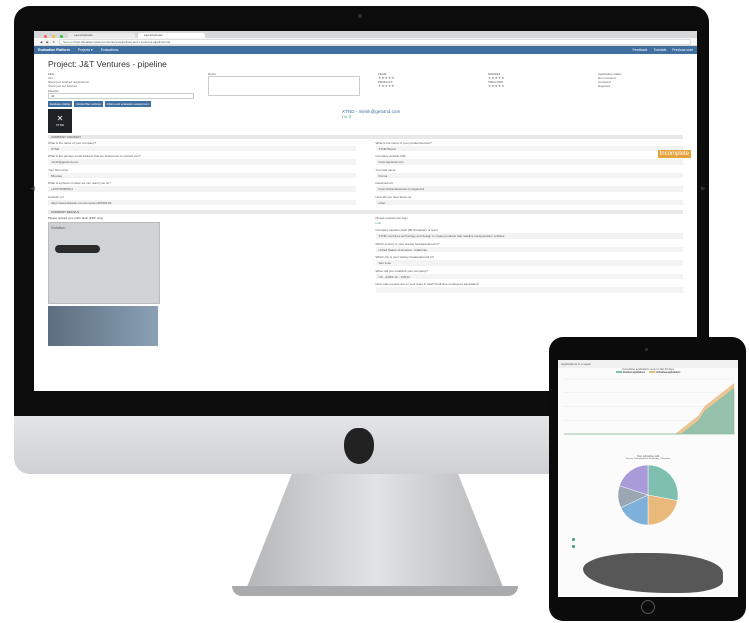 Image resolution: width=749 pixels, height=623 pixels. What do you see at coordinates (107, 64) in the screenshot?
I see `page-title: Project: J&T Ventures - pipeline` at bounding box center [107, 64].